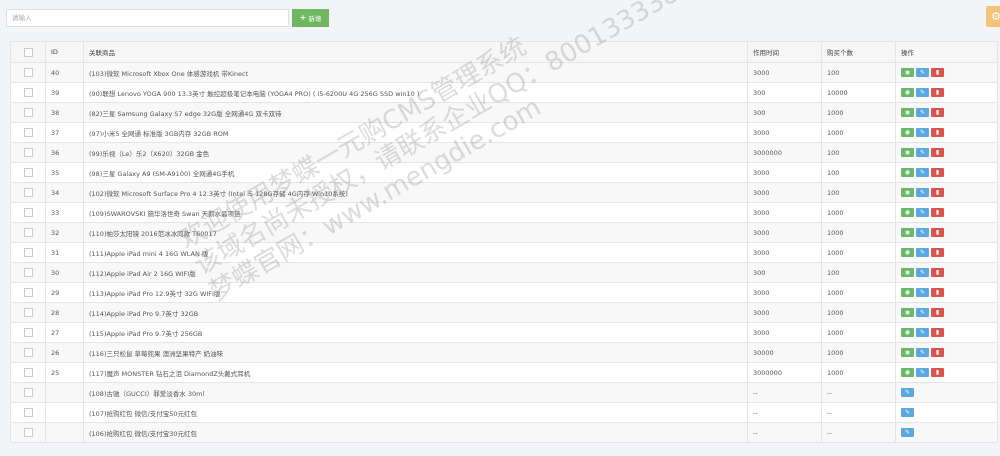 The height and width of the screenshot is (456, 1000). I want to click on row-actions: ◉ ✎ ▮, so click(949, 112).